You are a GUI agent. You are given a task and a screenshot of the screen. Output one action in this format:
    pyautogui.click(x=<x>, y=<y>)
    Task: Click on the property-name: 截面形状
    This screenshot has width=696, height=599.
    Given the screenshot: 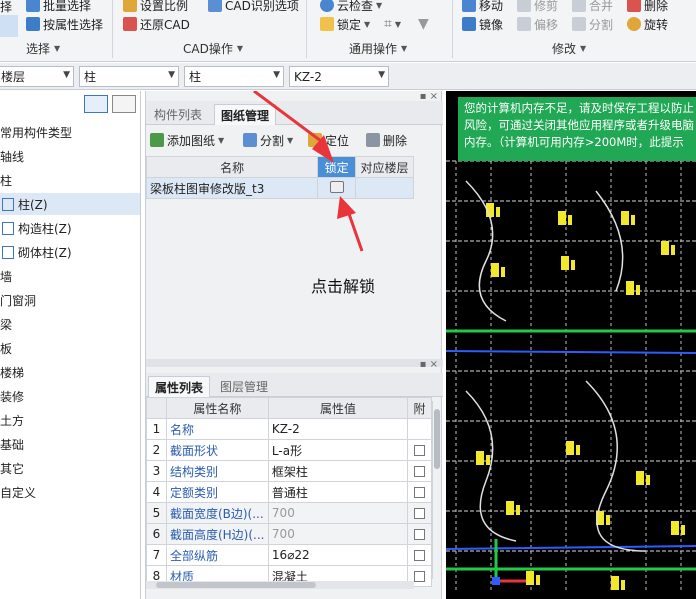 What is the action you would take?
    pyautogui.click(x=217, y=450)
    